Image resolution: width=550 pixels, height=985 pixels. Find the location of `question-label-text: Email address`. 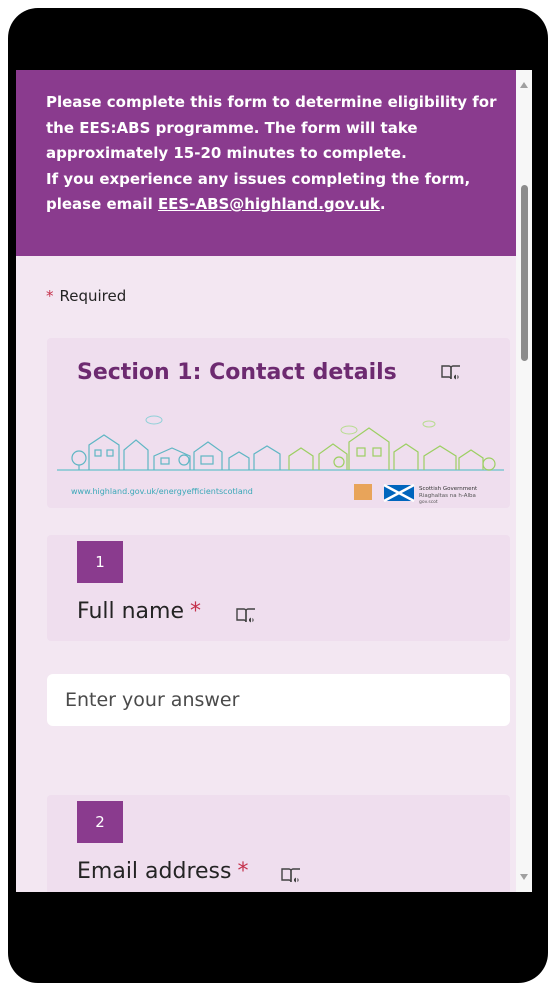

question-label-text: Email address is located at coordinates (154, 871).